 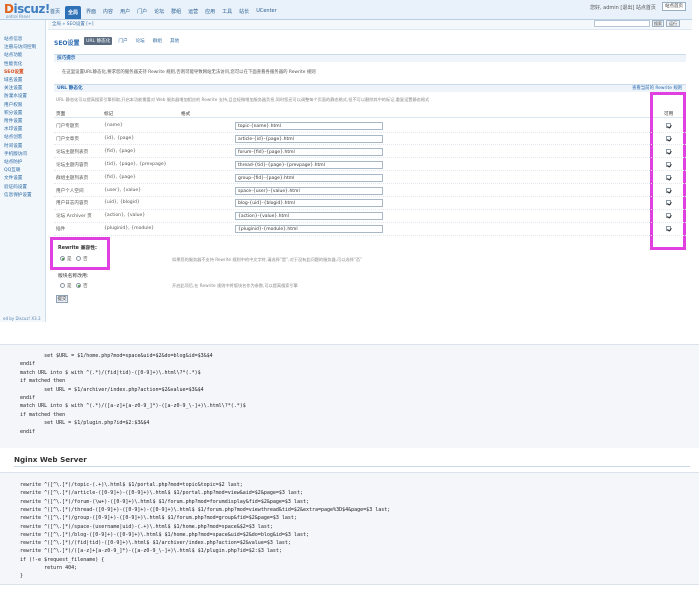 I want to click on sidebar-item: 附件设置, so click(x=13, y=121).